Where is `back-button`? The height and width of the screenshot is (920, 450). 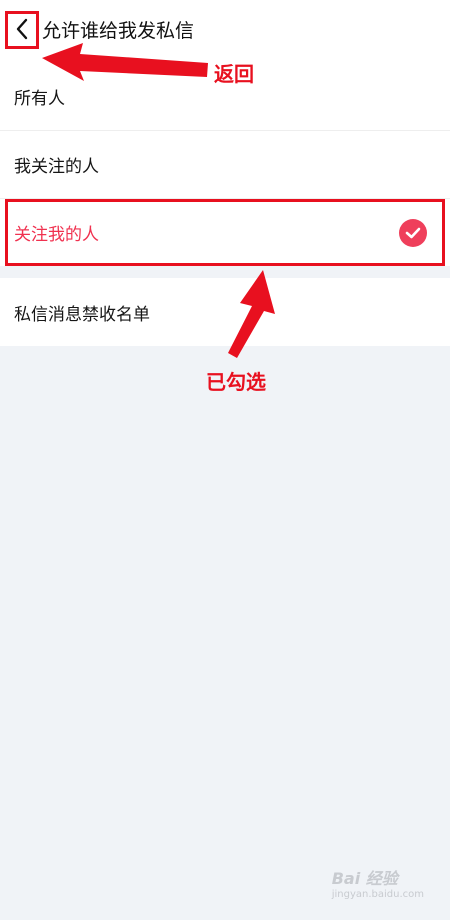 back-button is located at coordinates (21, 29).